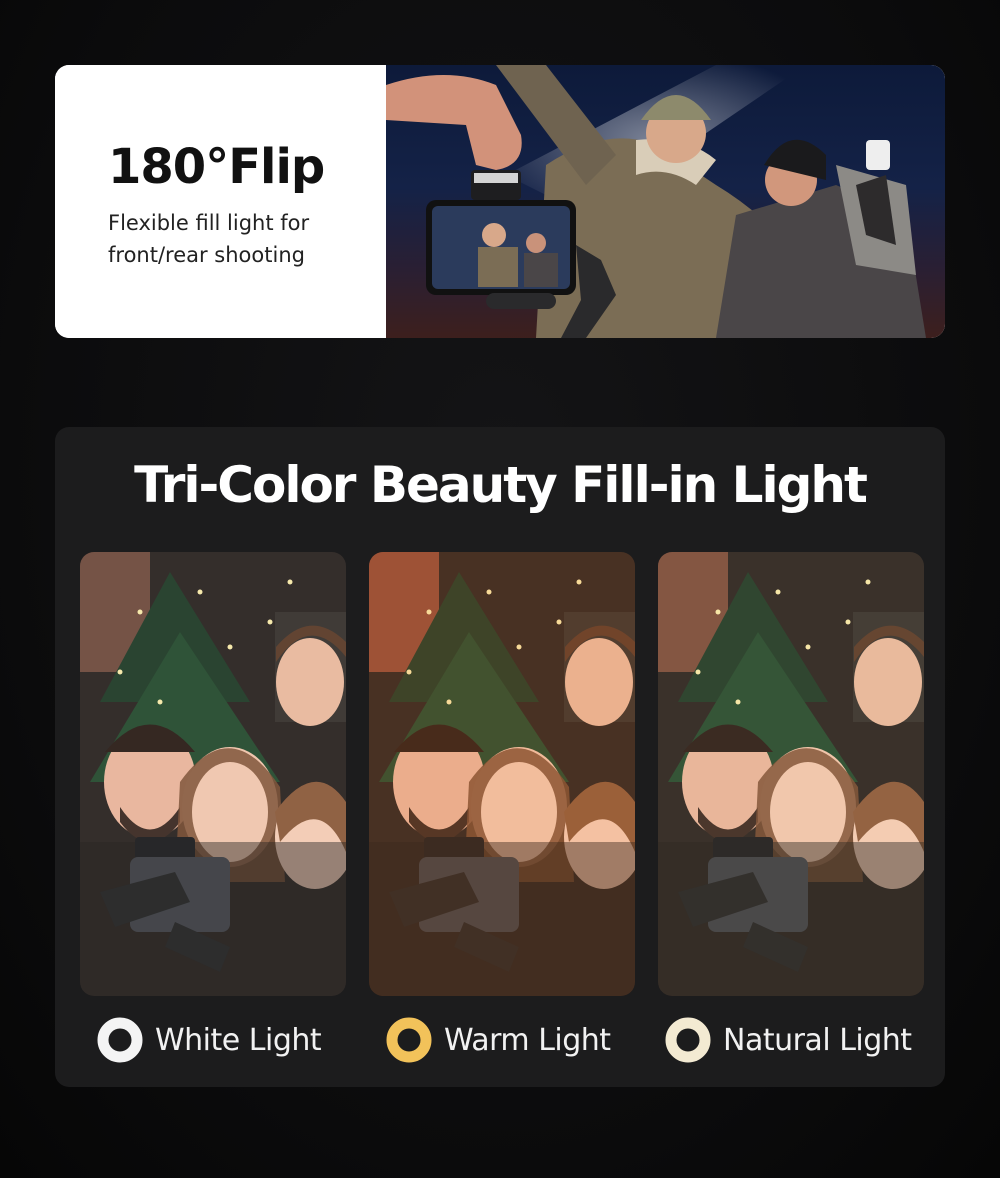 This screenshot has width=1000, height=1178. I want to click on white-light-ring-icon, so click(120, 1040).